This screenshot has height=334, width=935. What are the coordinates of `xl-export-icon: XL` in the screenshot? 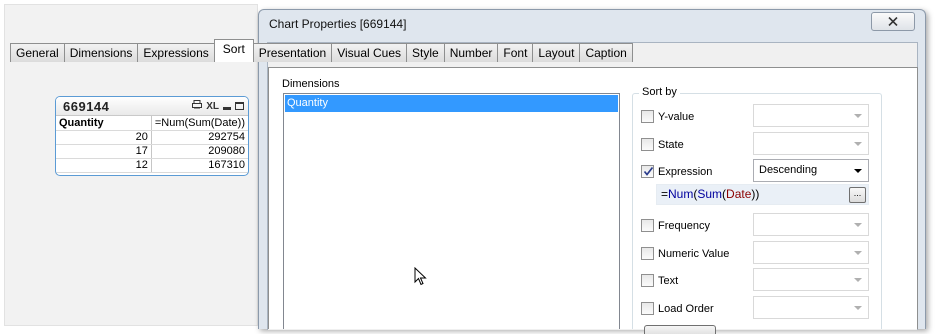 It's located at (212, 106).